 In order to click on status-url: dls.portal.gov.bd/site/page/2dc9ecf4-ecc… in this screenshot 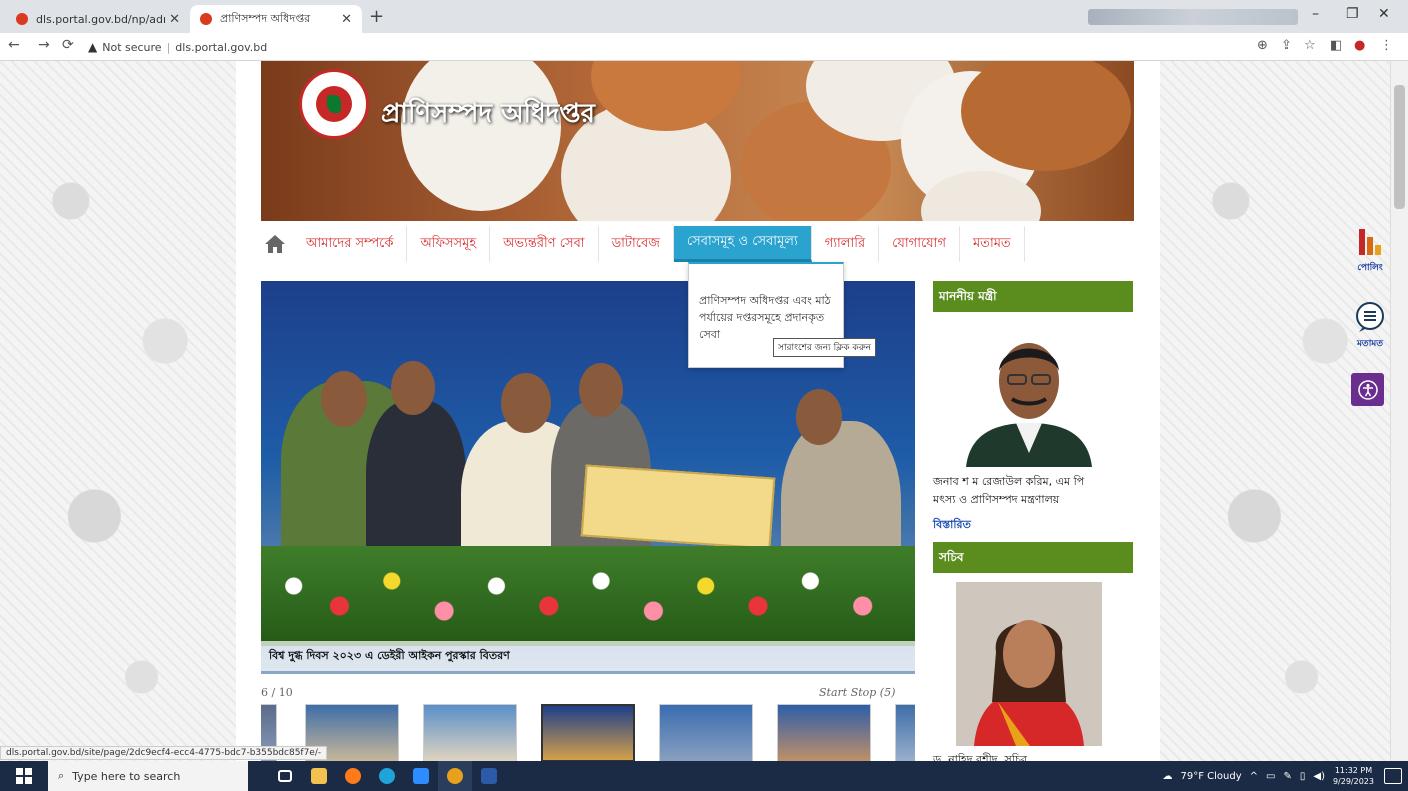, I will do `click(164, 753)`.